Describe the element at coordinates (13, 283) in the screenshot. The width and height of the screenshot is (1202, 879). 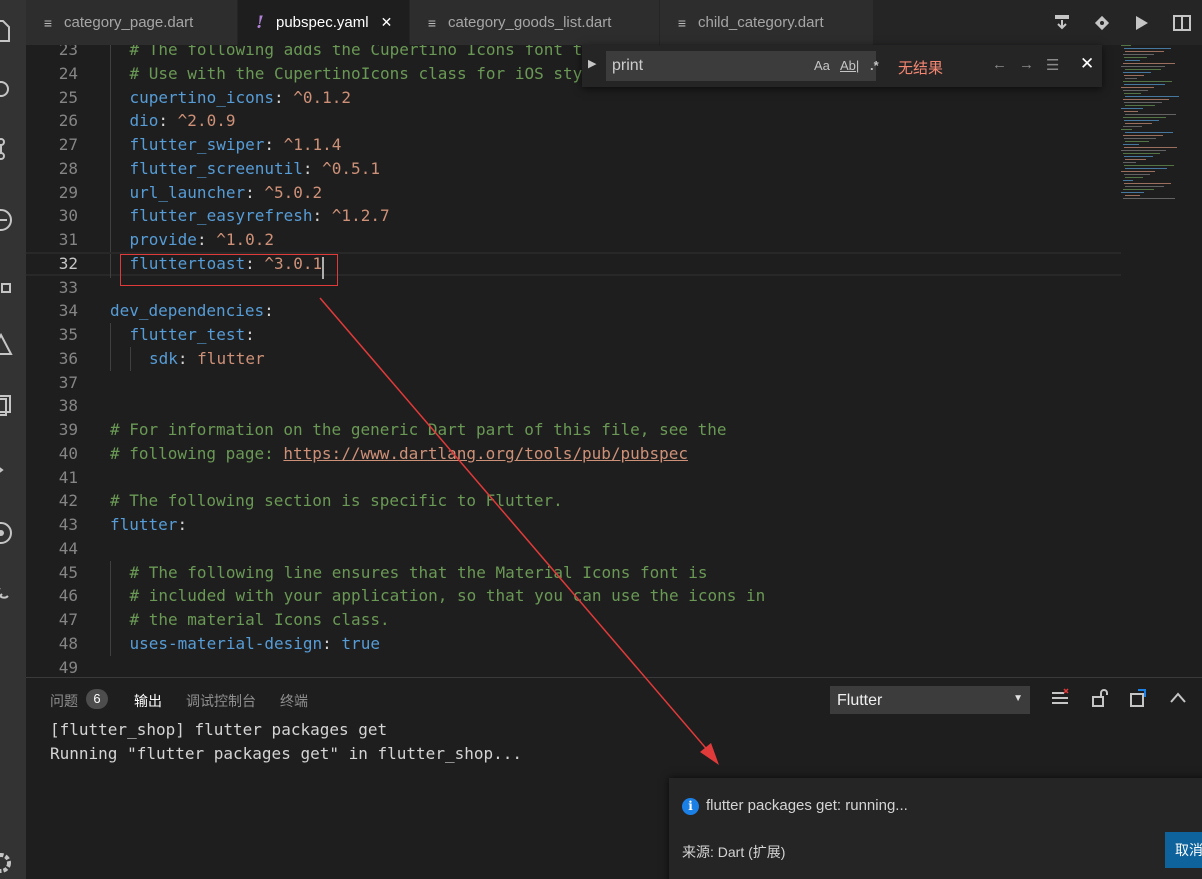
I see `extensions-icon` at that location.